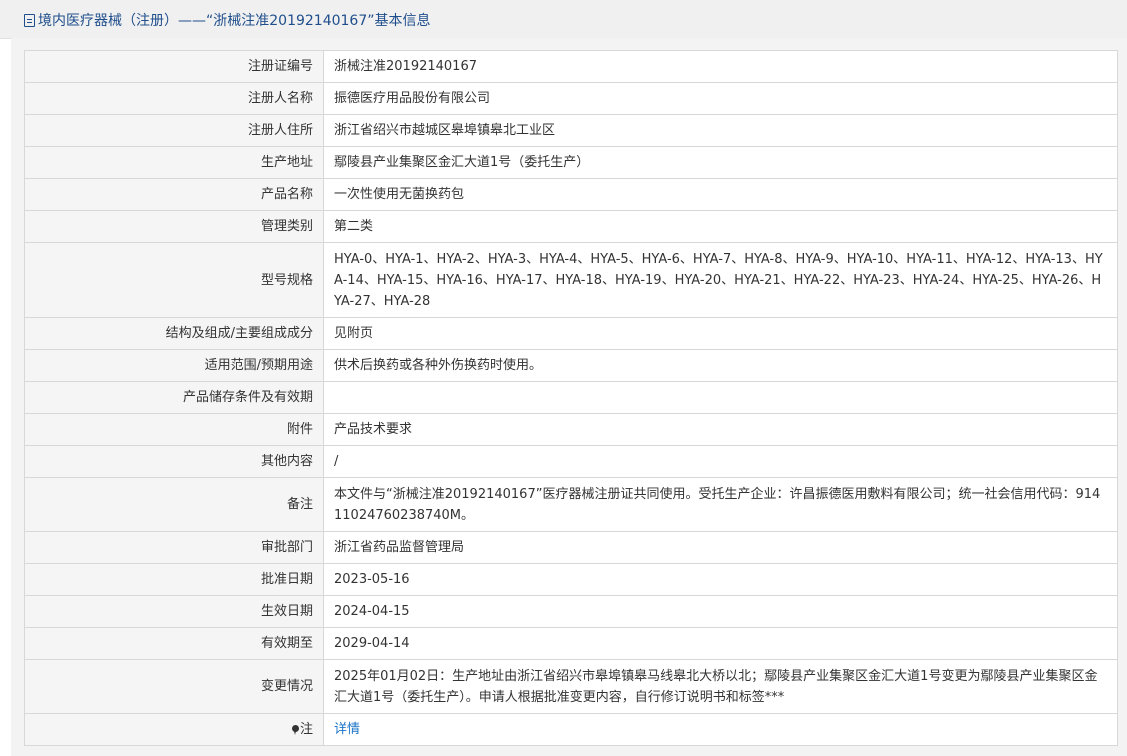 This screenshot has width=1127, height=756. What do you see at coordinates (720, 162) in the screenshot?
I see `row-value-production-address: 鄢陵县产业集聚区金汇大道1号（委托生产）` at bounding box center [720, 162].